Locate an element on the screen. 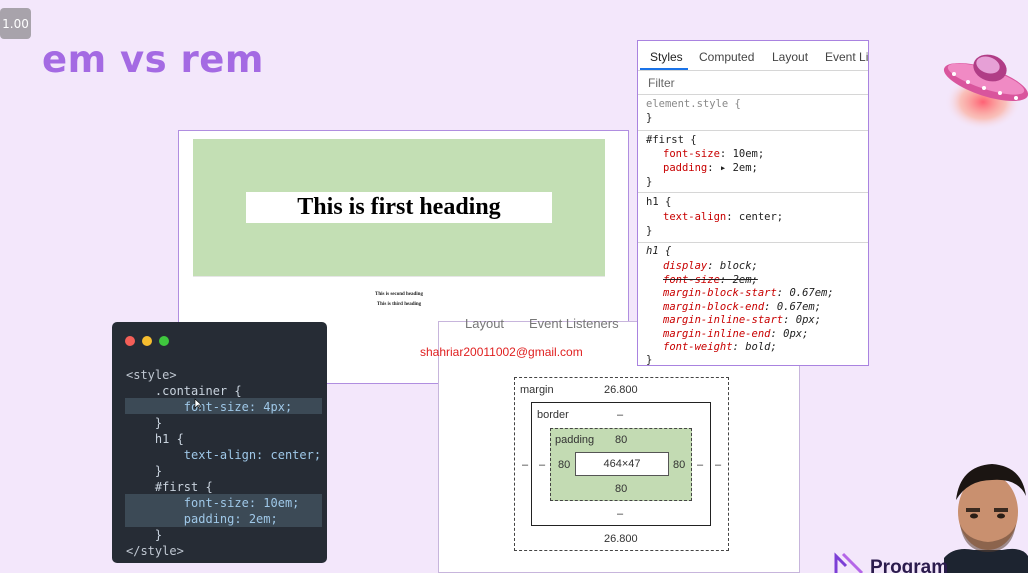 The width and height of the screenshot is (1028, 573). padding-label: padding is located at coordinates (575, 440).